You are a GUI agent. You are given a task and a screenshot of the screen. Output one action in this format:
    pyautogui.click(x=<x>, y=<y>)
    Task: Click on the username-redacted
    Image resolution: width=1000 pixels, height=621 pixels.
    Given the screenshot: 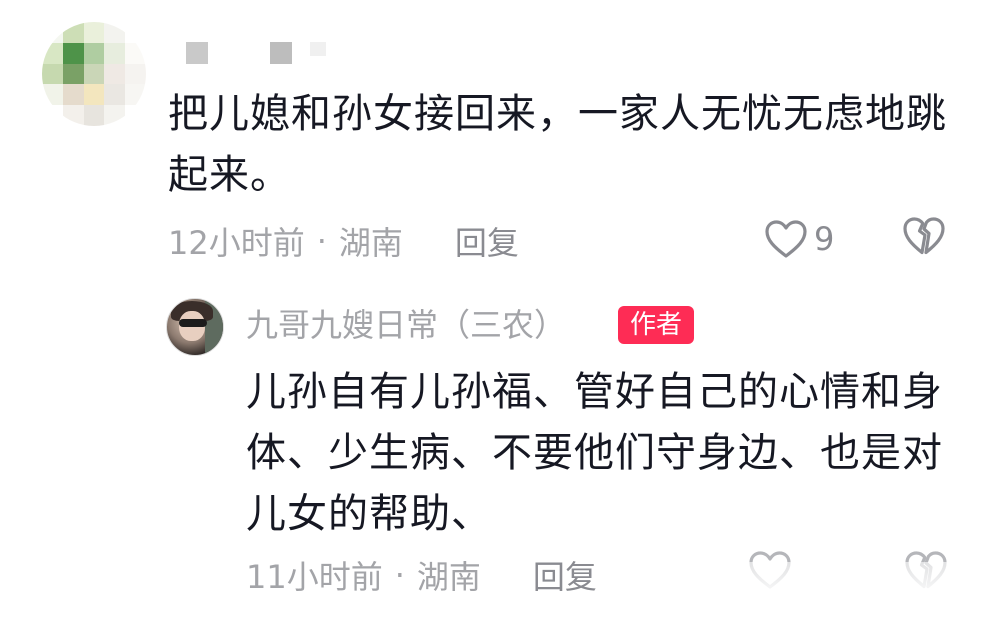 What is the action you would take?
    pyautogui.click(x=256, y=53)
    